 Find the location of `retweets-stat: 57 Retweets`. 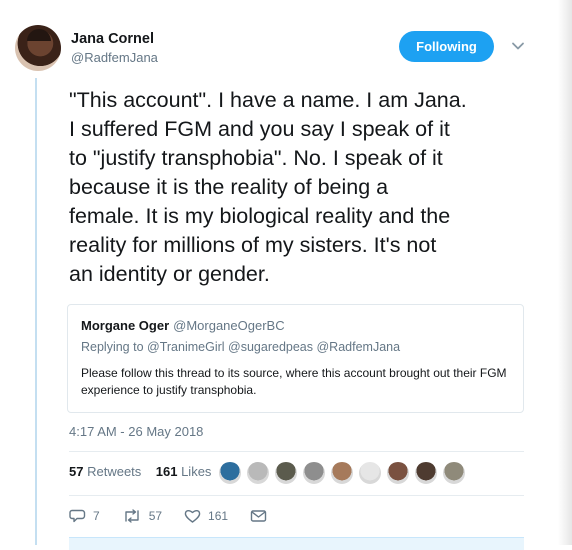

retweets-stat: 57 Retweets is located at coordinates (105, 471).